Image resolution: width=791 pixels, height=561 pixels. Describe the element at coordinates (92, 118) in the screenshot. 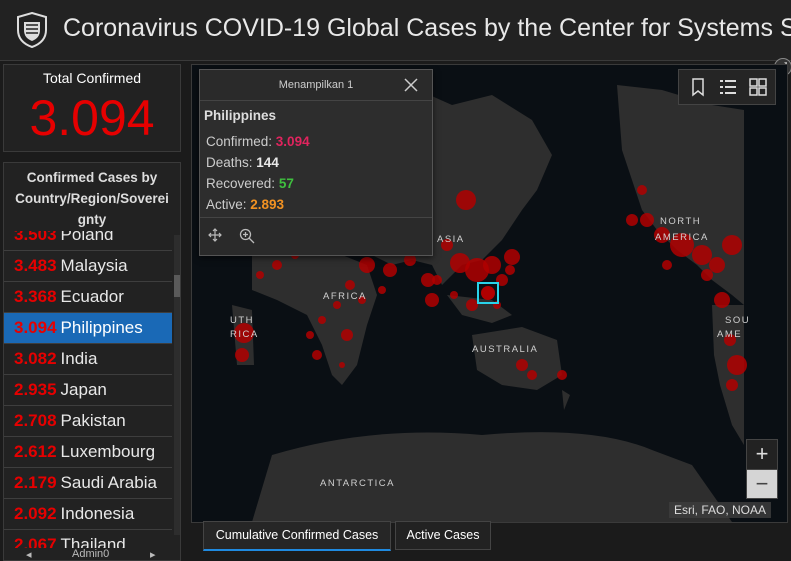

I see `total-confirmed-value: 3.094` at that location.